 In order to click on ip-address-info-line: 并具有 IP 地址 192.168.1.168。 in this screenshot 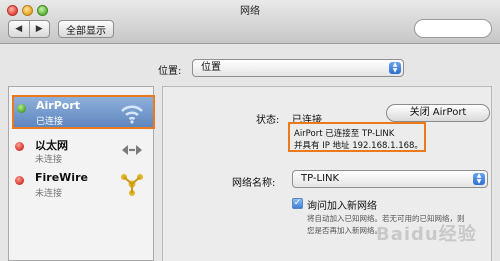, I will do `click(358, 146)`.